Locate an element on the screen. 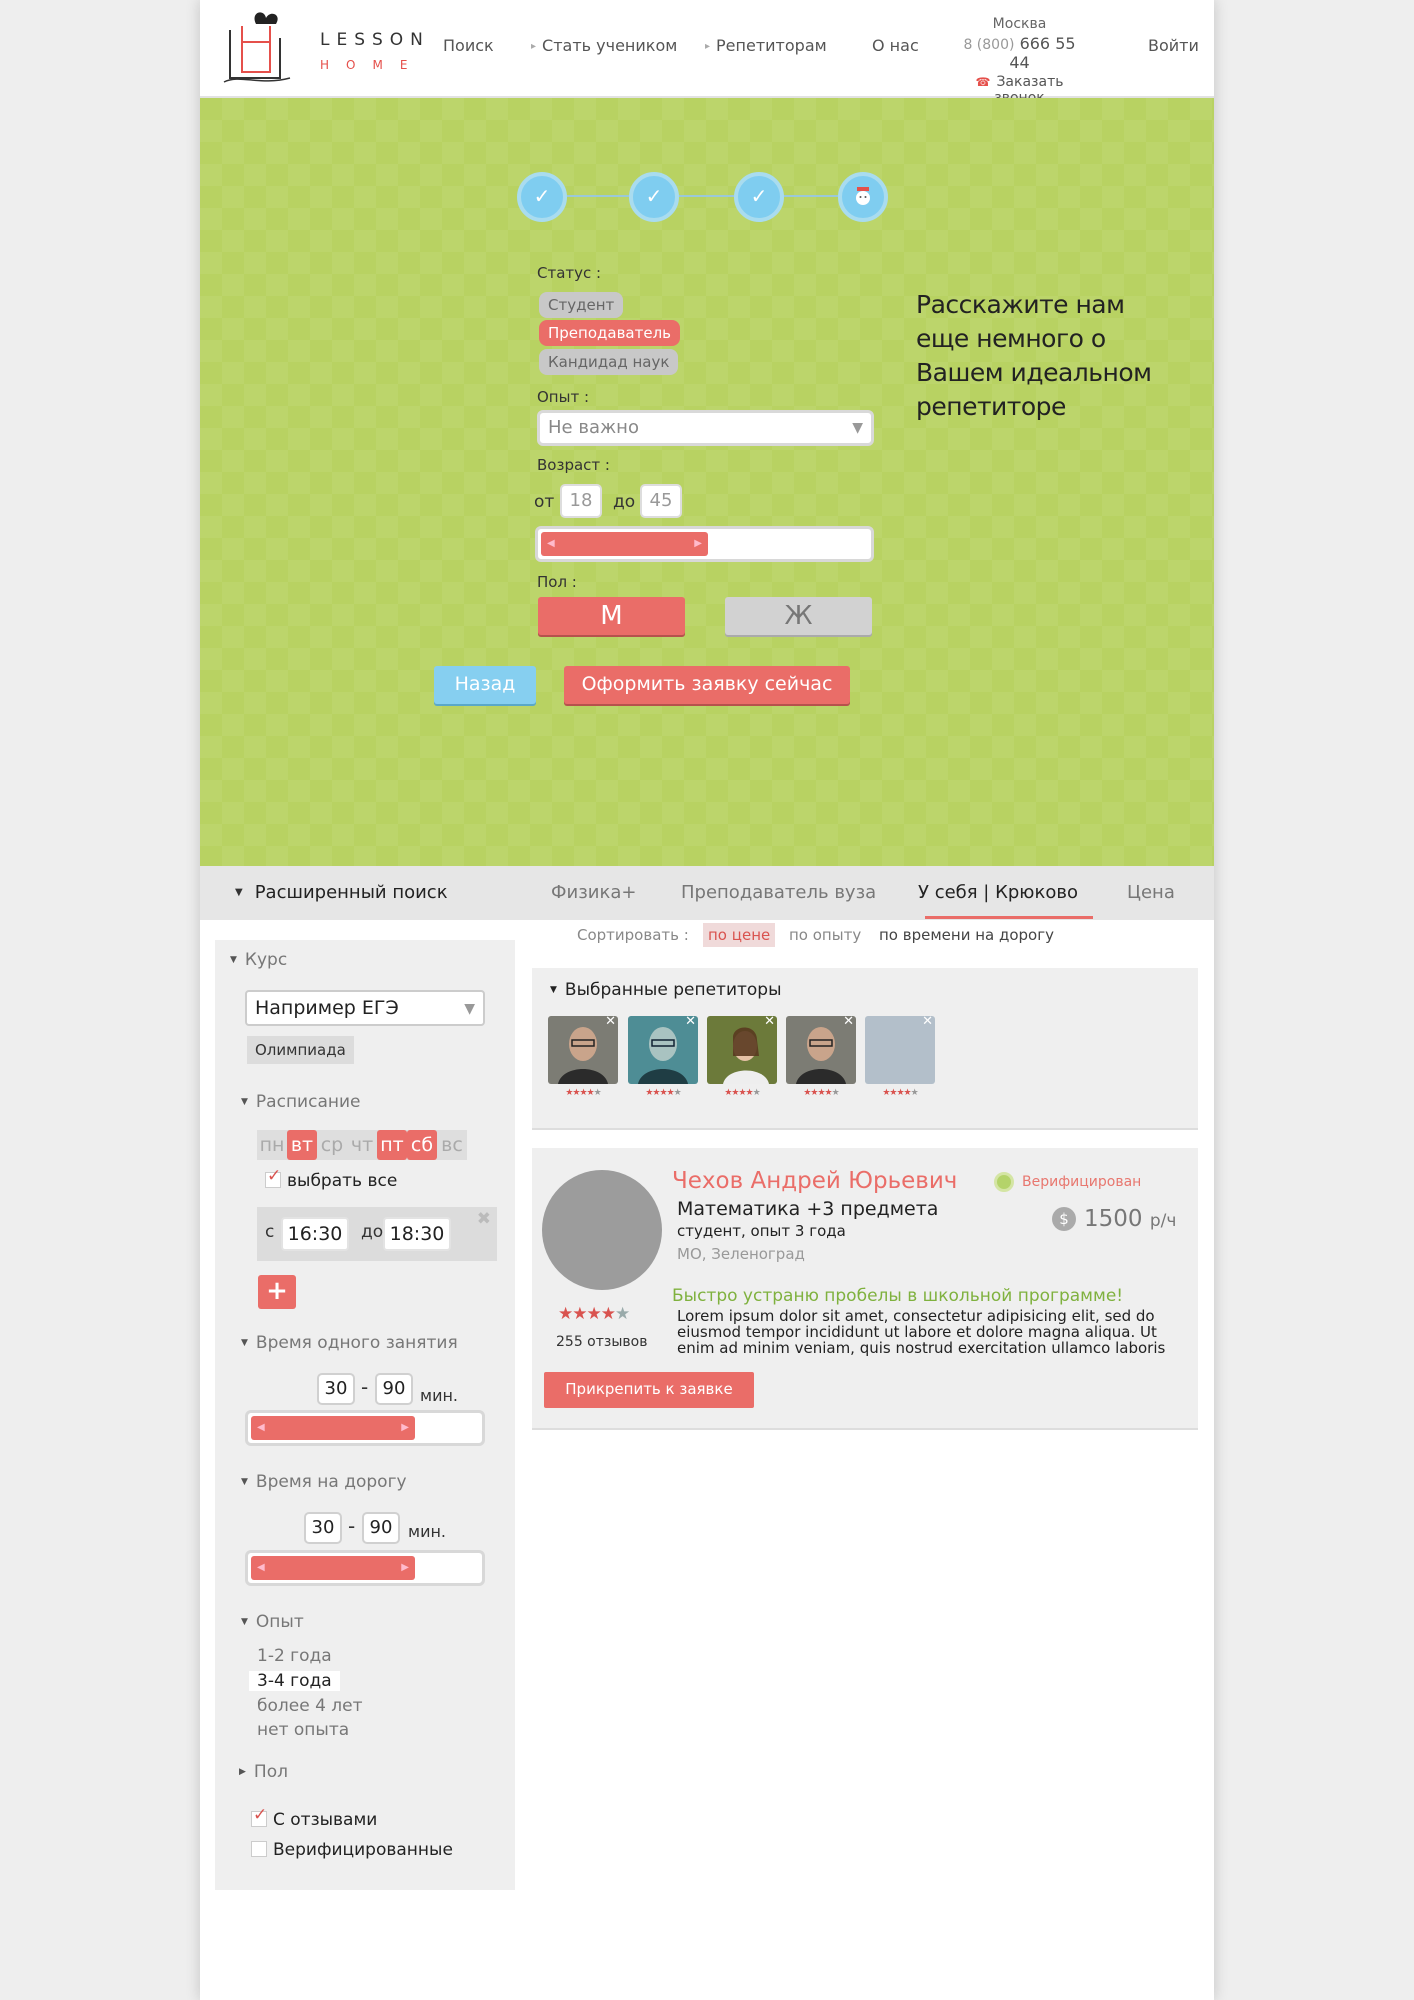 The image size is (1414, 2000). nav-search: Поиск is located at coordinates (468, 45).